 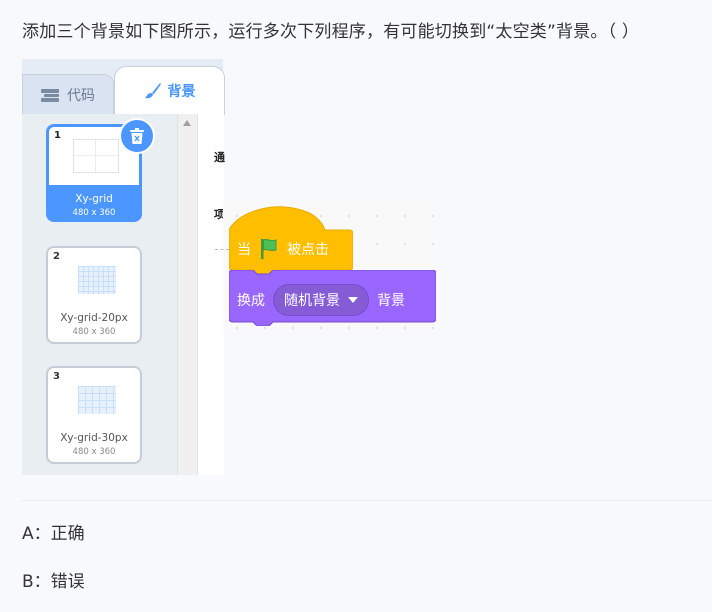 What do you see at coordinates (53, 531) in the screenshot?
I see `option-a: A：正确` at bounding box center [53, 531].